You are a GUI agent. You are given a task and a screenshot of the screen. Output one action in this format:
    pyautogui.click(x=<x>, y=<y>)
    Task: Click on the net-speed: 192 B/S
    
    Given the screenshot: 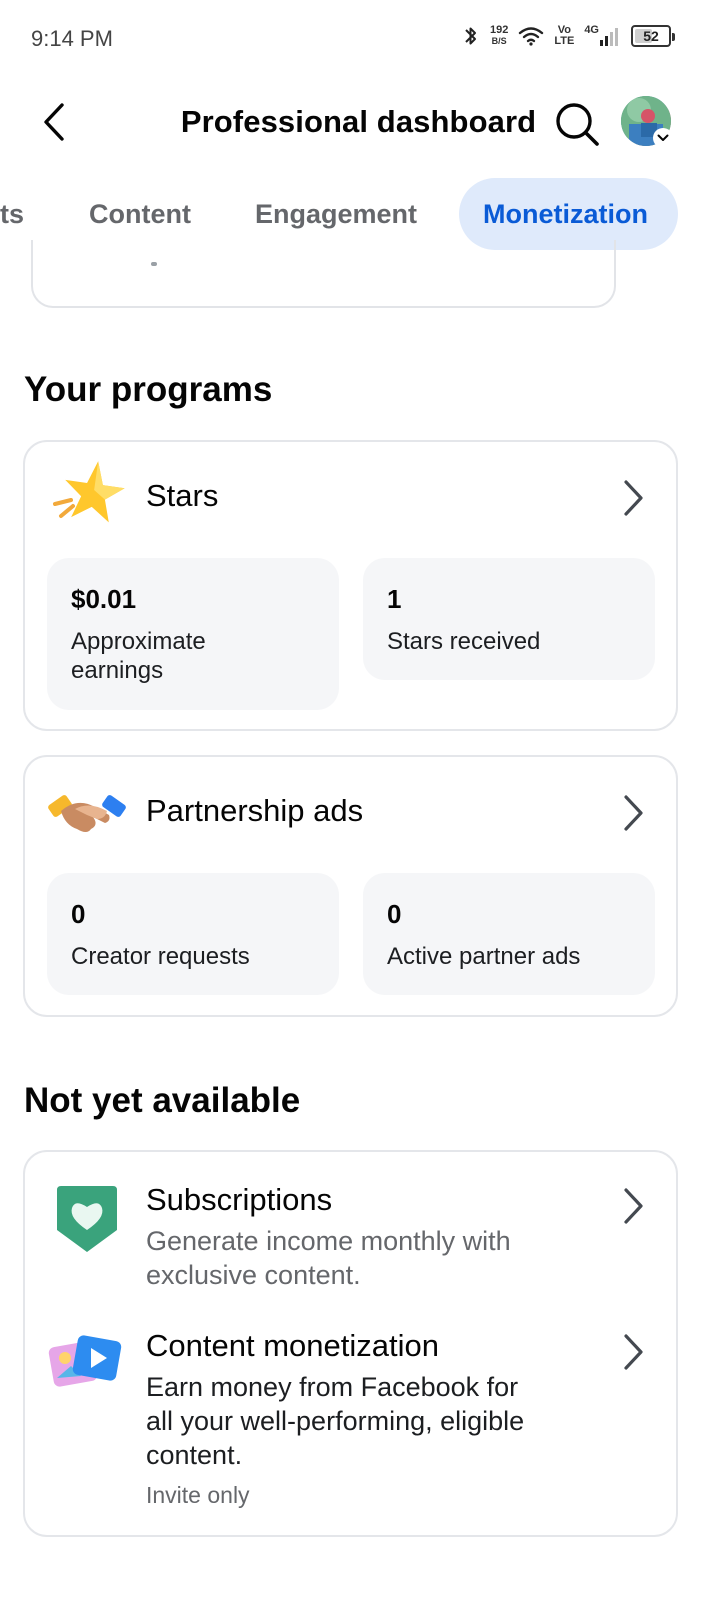 What is the action you would take?
    pyautogui.click(x=499, y=36)
    